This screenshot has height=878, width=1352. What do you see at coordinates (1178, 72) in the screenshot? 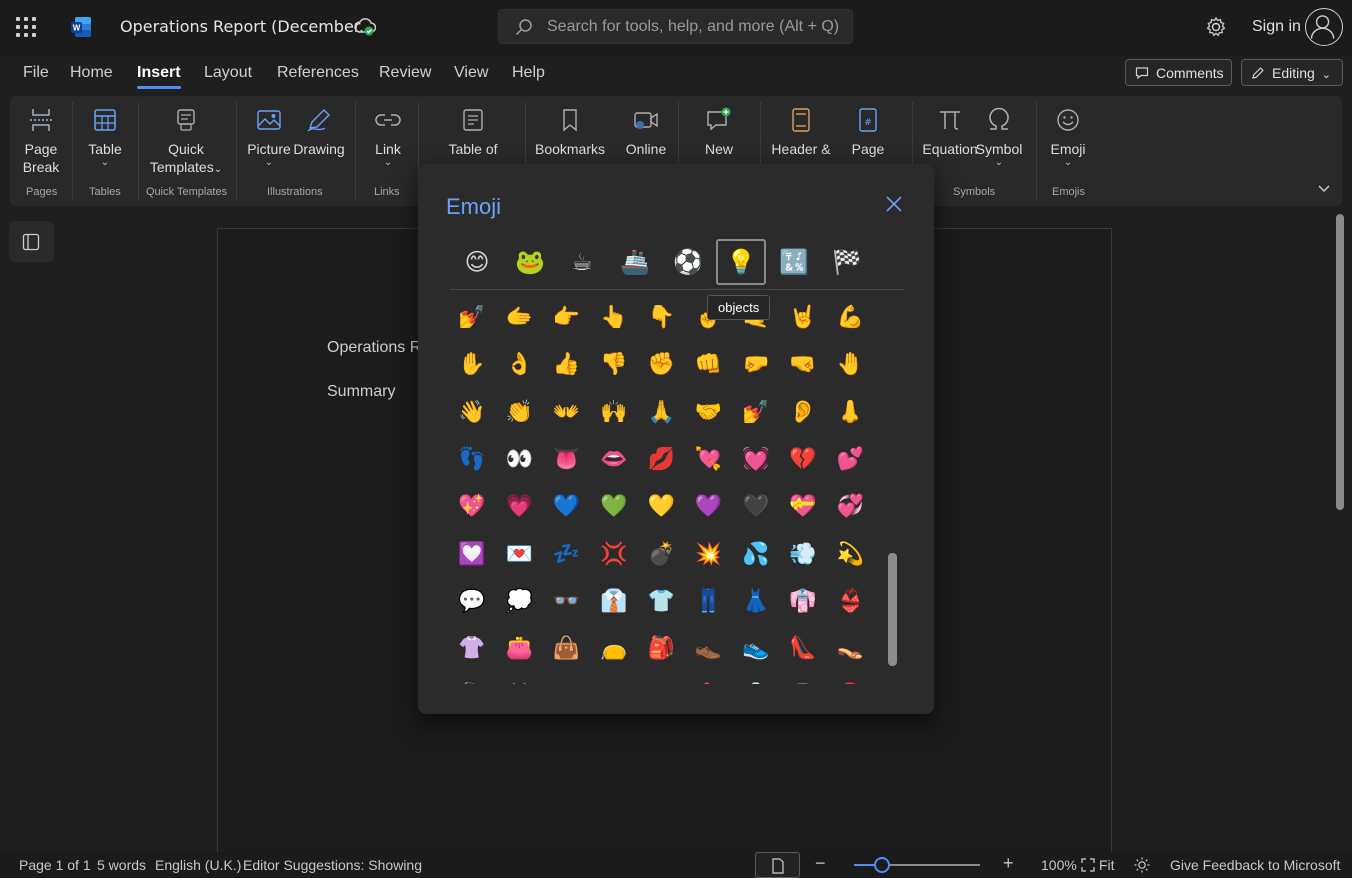
I see `comments-button: Comments` at bounding box center [1178, 72].